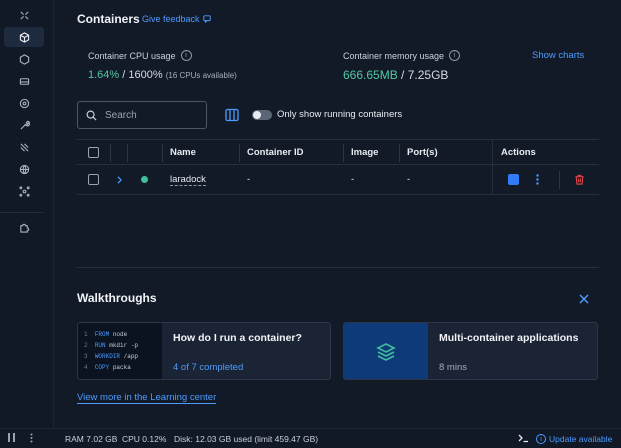 The width and height of the screenshot is (621, 448). What do you see at coordinates (338, 152) in the screenshot?
I see `table-header: Name Container ID Image Port(s) Actions` at bounding box center [338, 152].